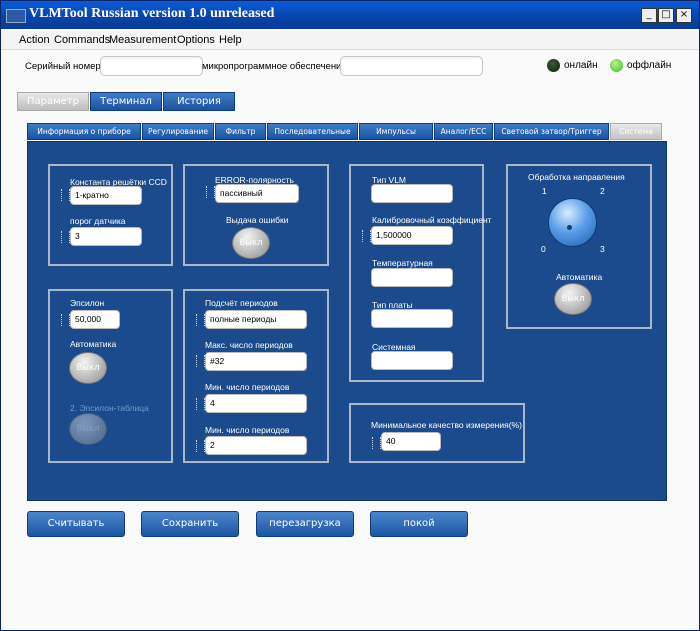  I want to click on min-periods-label-2: Мин. число периодов, so click(247, 430).